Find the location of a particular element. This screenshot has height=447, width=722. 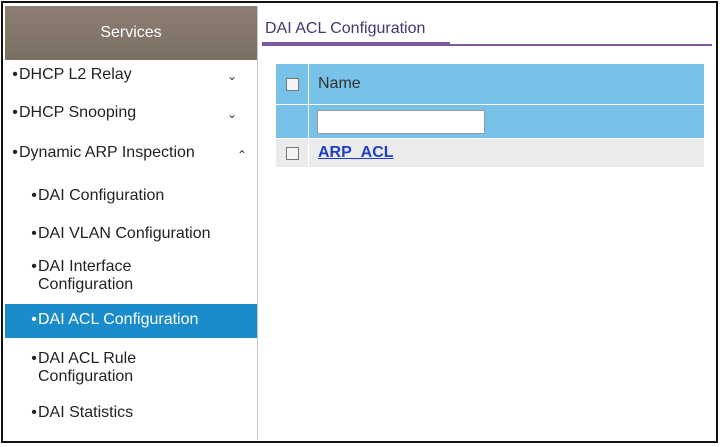

sidebar-item-dai-statistics: • DAI Statistics is located at coordinates (131, 417).